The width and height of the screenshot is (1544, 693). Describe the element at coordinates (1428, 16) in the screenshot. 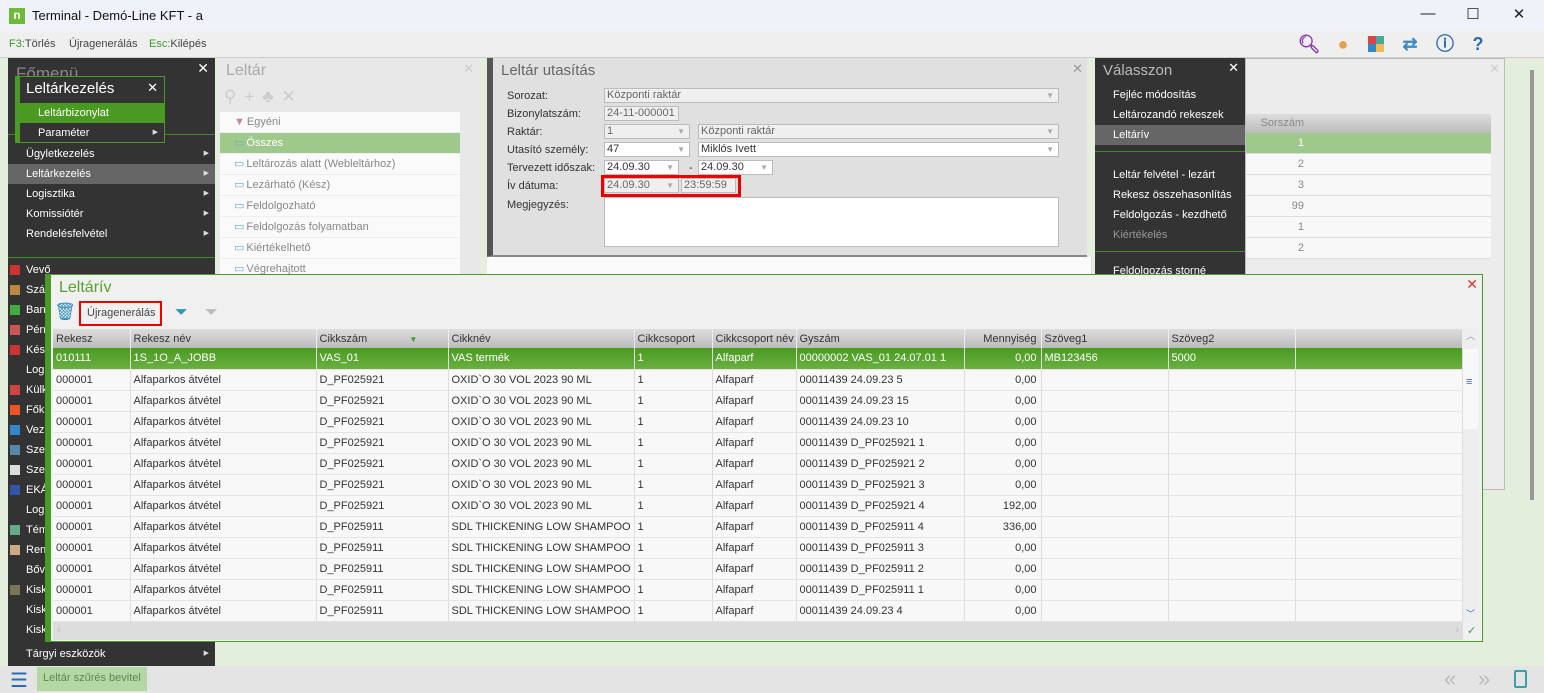

I see `minimize-button: —` at that location.